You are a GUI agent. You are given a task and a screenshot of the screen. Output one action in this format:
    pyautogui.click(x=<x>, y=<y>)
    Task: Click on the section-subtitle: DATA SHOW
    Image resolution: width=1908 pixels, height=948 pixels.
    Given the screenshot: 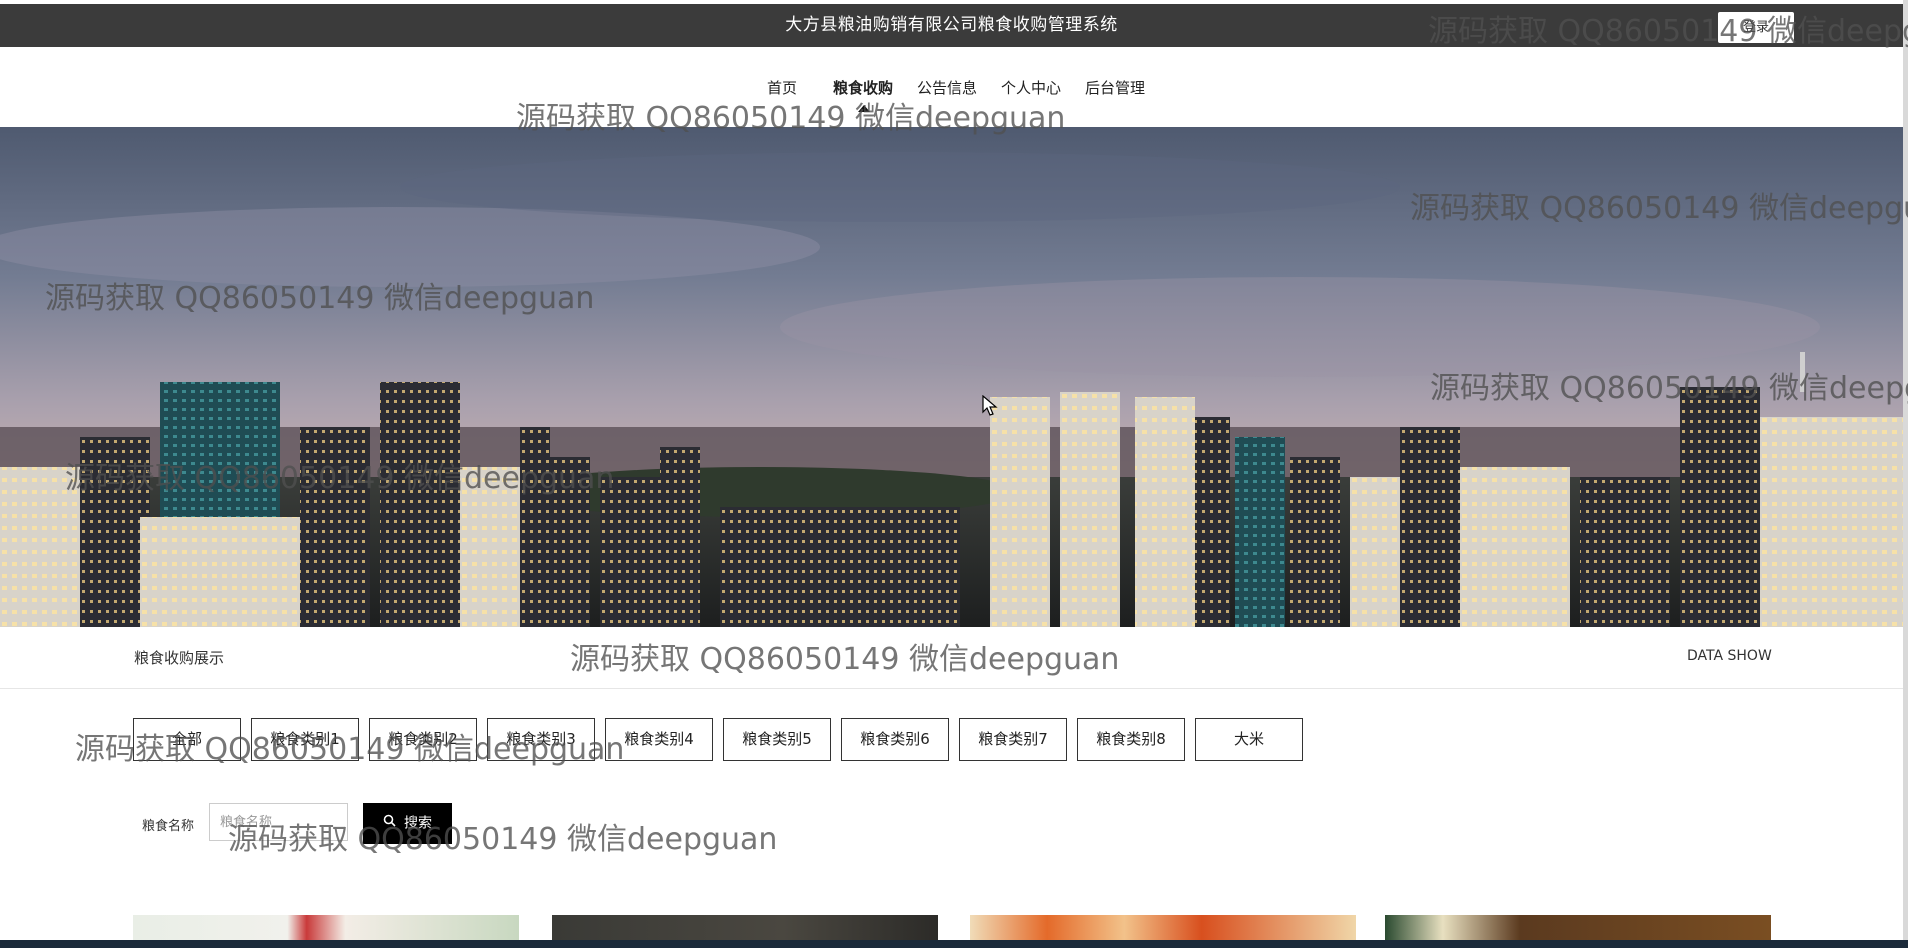 What is the action you would take?
    pyautogui.click(x=1729, y=656)
    